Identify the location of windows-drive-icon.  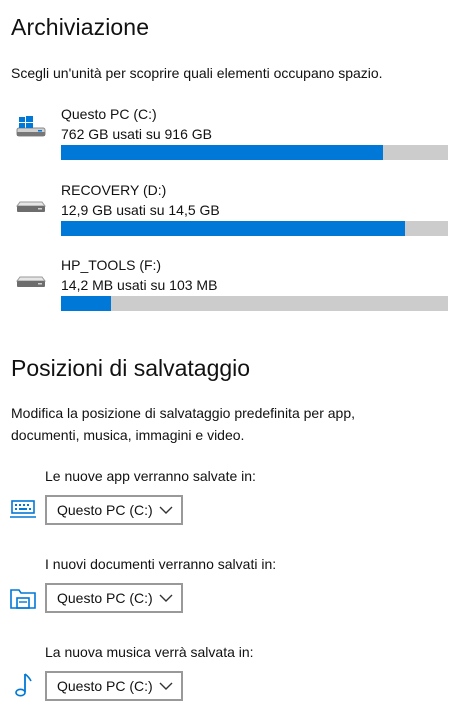
(31, 126).